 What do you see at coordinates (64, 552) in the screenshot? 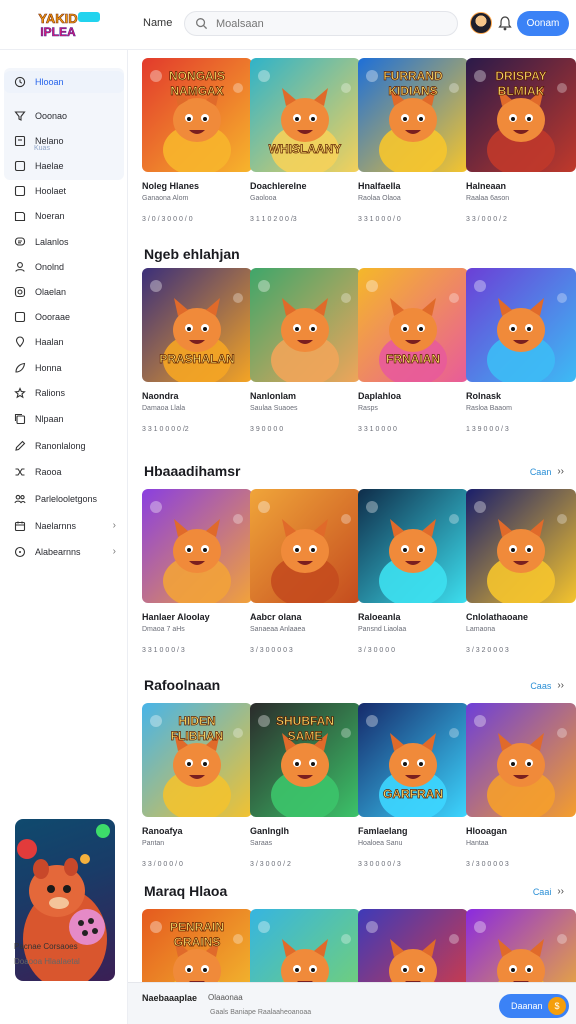
I see `sidebar-item-18: Alabearnns ›` at bounding box center [64, 552].